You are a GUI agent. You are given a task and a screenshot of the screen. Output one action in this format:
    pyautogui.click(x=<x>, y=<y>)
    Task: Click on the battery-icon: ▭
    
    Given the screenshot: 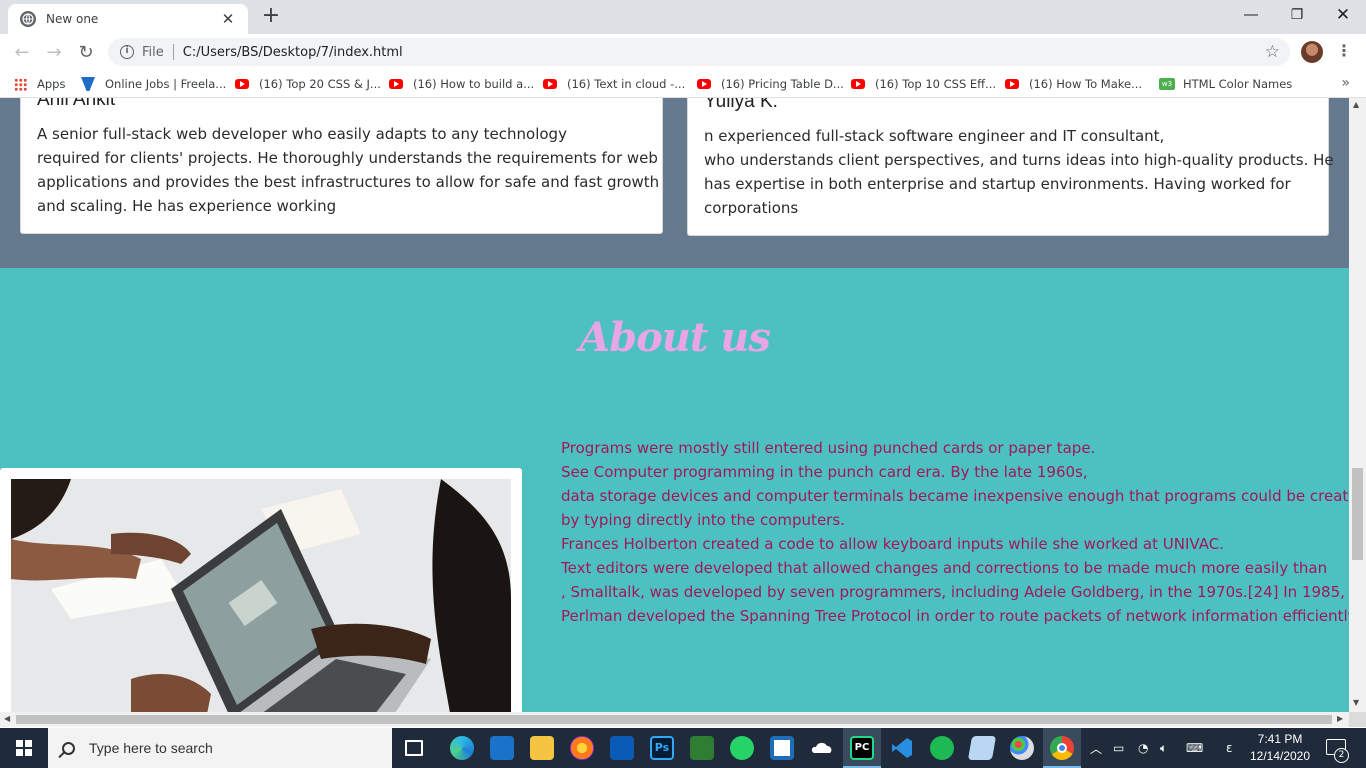 What is the action you would take?
    pyautogui.click(x=1118, y=748)
    